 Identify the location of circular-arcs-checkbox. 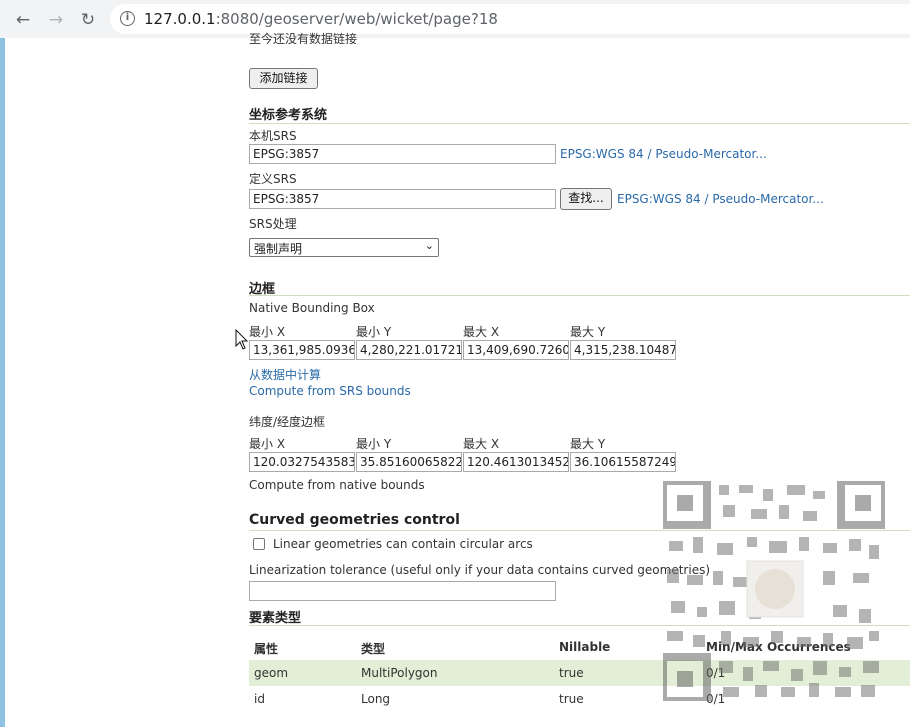
(259, 544).